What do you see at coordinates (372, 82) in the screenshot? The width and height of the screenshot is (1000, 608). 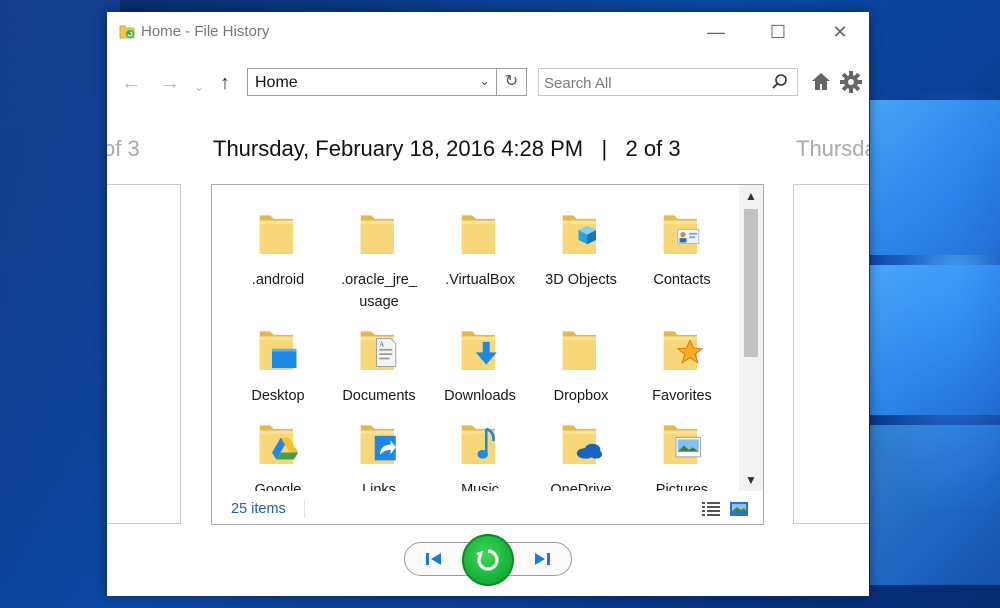 I see `address-bar: Home ⌄` at bounding box center [372, 82].